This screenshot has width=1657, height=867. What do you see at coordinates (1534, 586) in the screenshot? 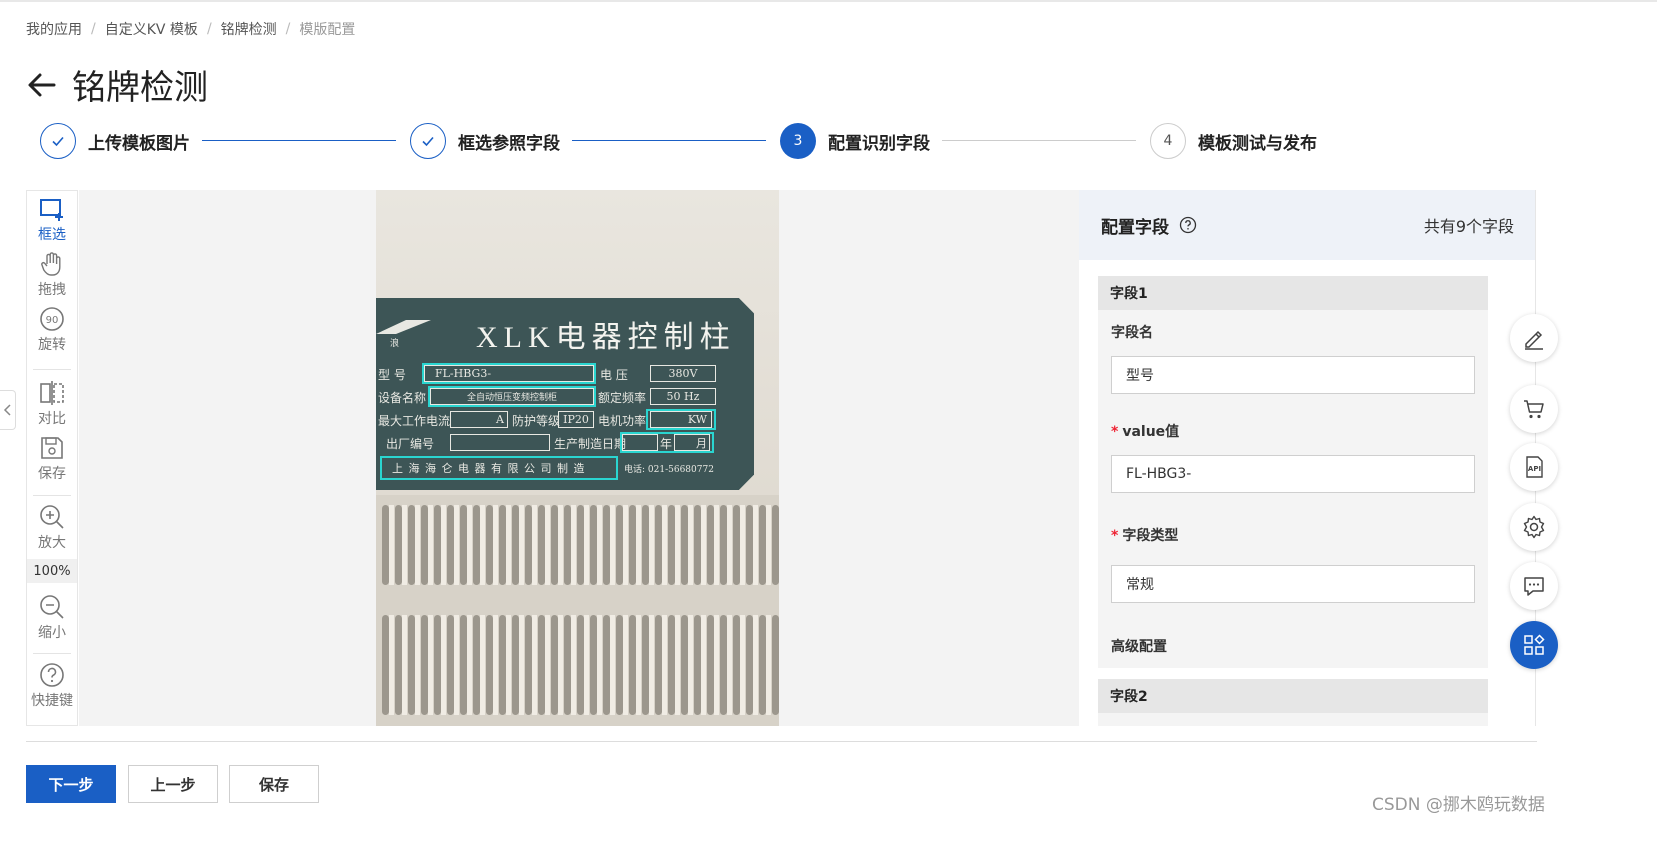
I see `feedback-button` at bounding box center [1534, 586].